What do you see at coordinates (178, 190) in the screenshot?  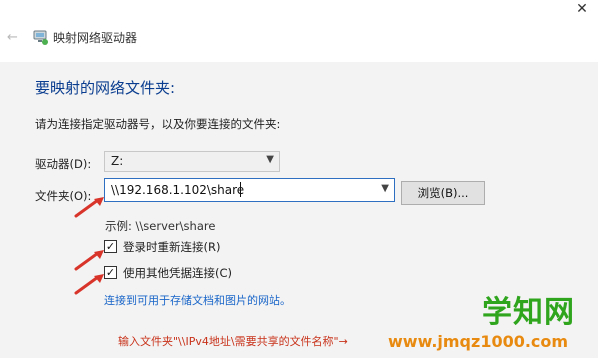 I see `folder-input-value: \\192.168.1.102\share` at bounding box center [178, 190].